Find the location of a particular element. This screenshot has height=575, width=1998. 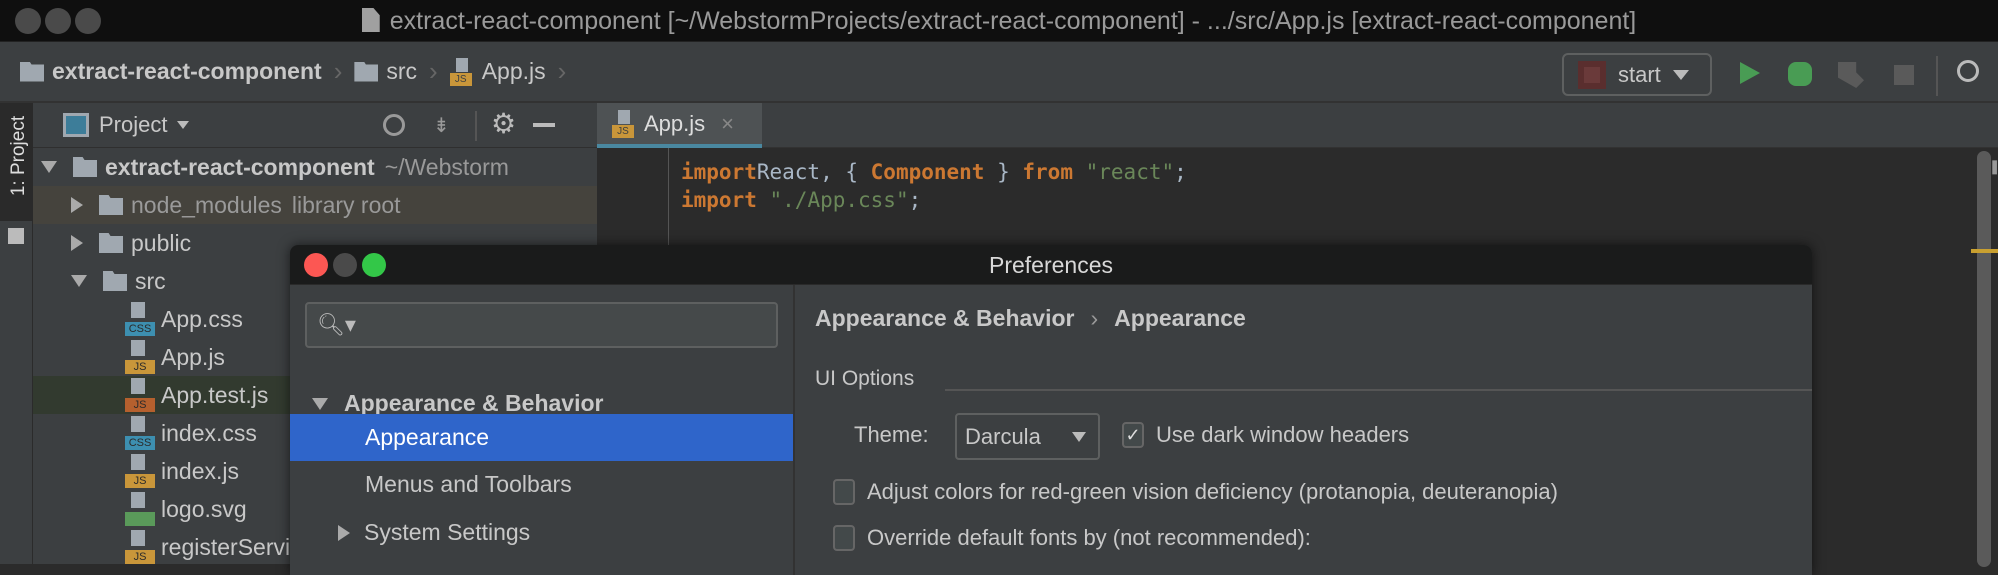

editor-scrollbar is located at coordinates (1984, 359).